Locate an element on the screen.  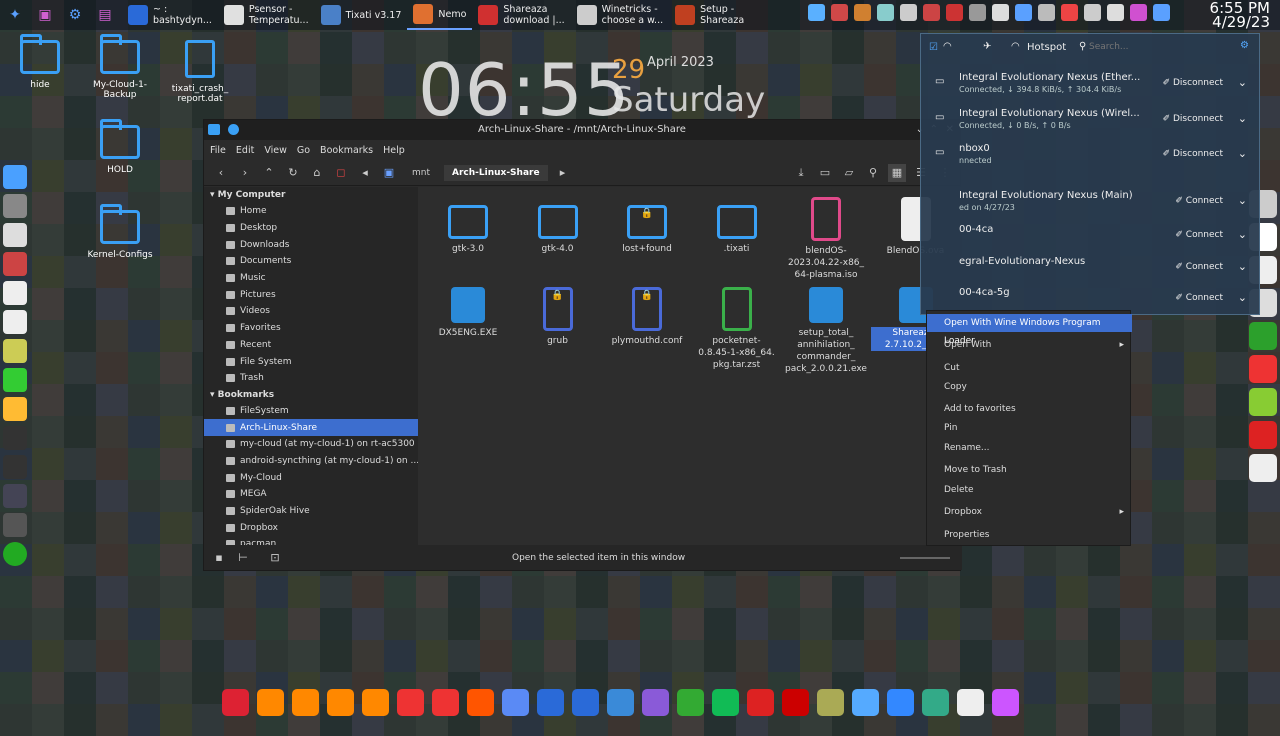
sidebar-item: SpiderOak Hive is located at coordinates (311, 511).